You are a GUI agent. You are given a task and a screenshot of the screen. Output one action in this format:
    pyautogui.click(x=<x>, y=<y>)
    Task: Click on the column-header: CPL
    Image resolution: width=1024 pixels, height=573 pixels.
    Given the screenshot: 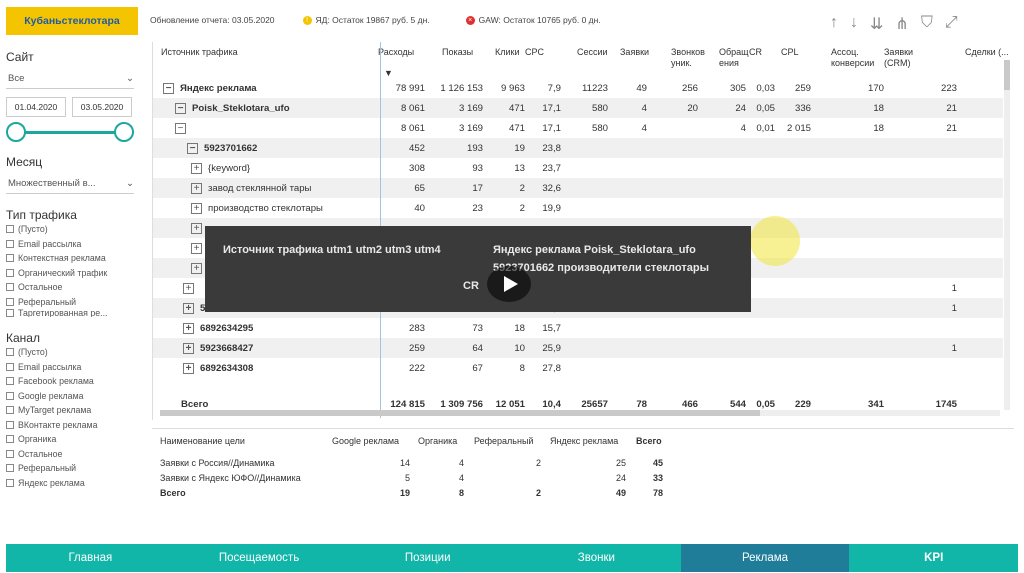 What is the action you would take?
    pyautogui.click(x=806, y=52)
    